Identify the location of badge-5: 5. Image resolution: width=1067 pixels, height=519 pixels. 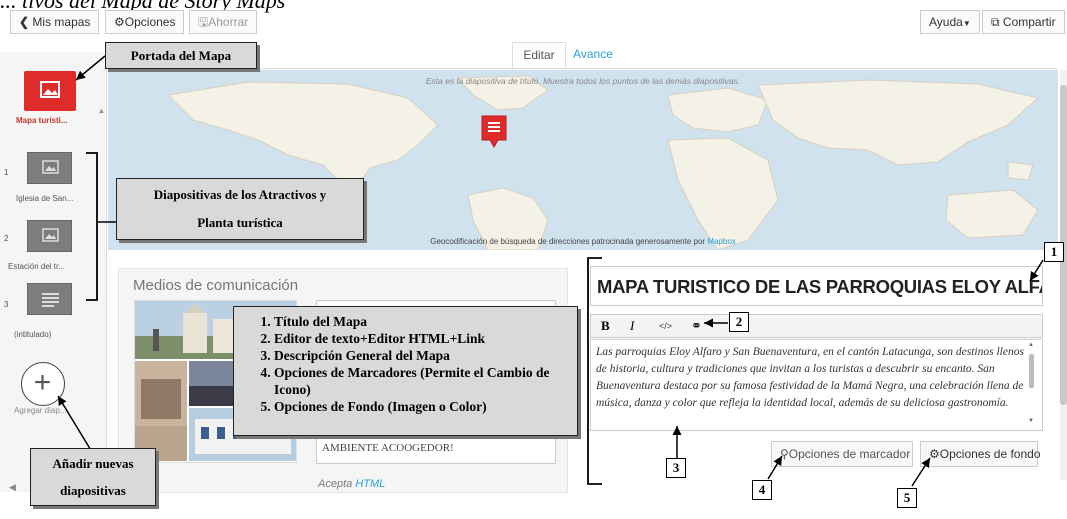
(907, 498).